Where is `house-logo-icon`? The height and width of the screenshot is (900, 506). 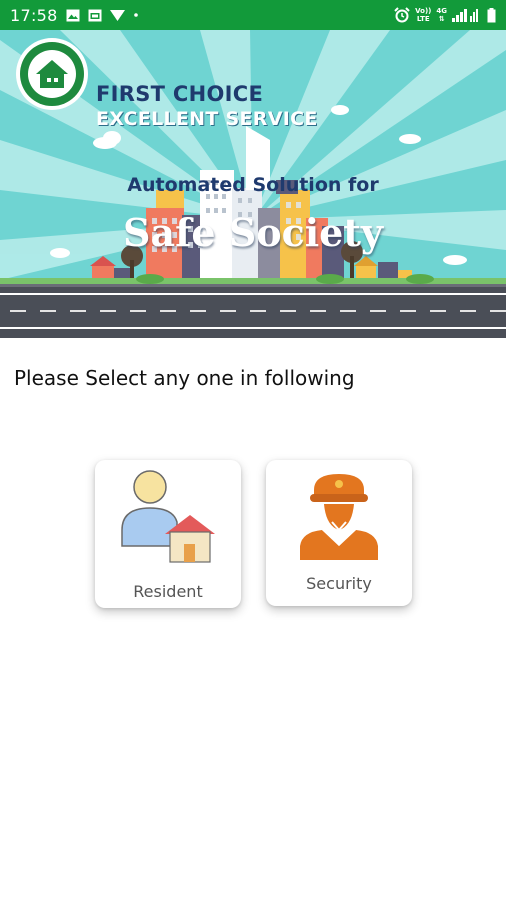
house-logo-icon is located at coordinates (52, 74).